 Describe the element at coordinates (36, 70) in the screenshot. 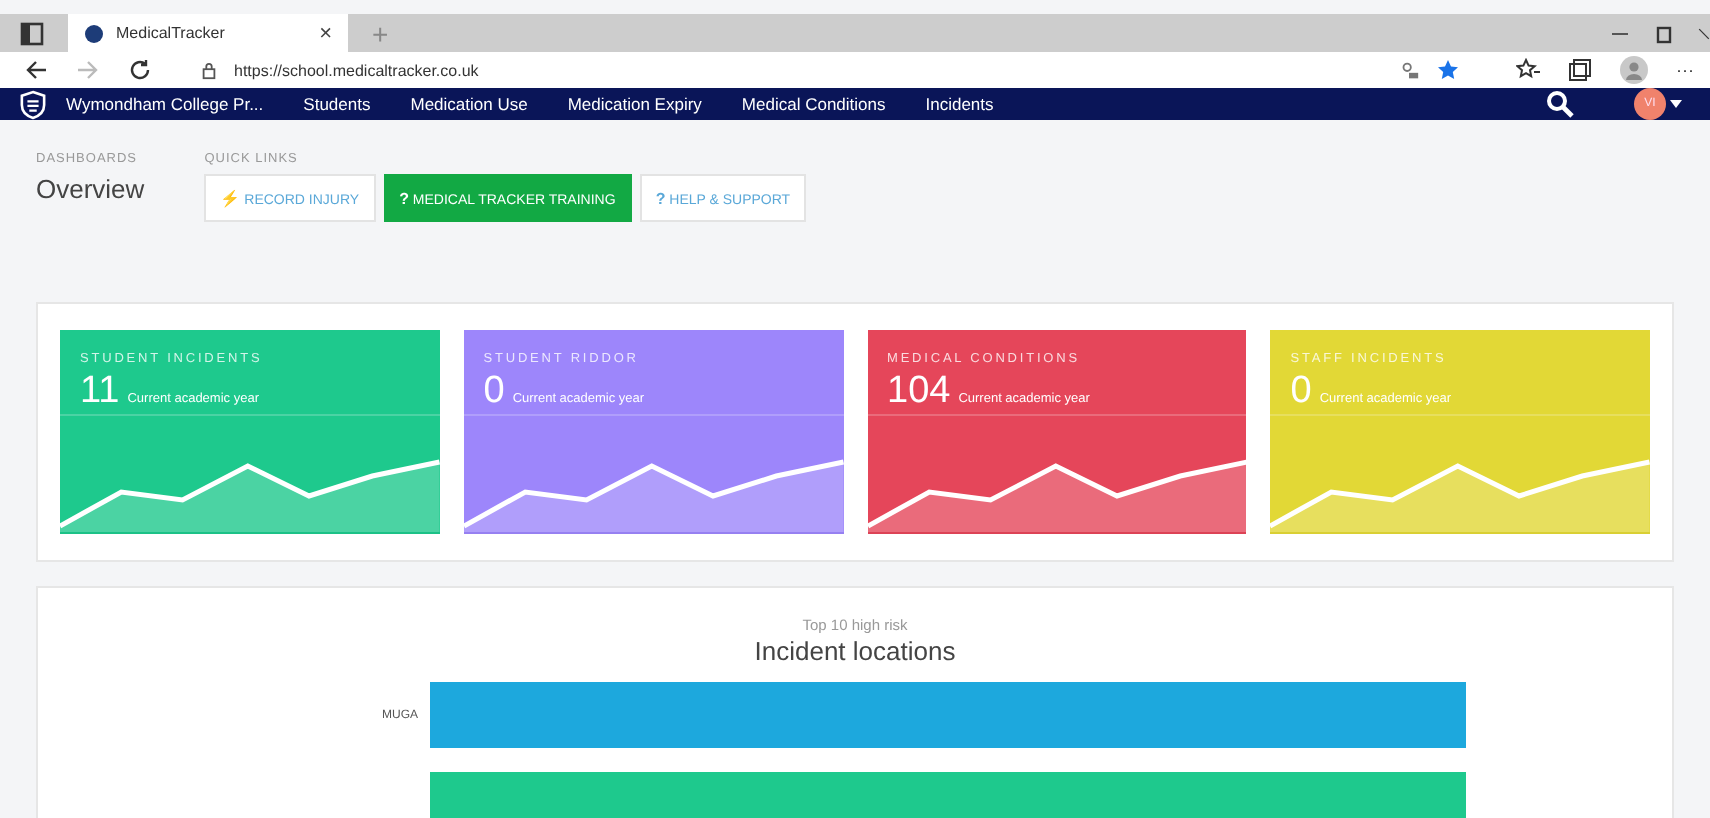

I see `back-icon` at that location.